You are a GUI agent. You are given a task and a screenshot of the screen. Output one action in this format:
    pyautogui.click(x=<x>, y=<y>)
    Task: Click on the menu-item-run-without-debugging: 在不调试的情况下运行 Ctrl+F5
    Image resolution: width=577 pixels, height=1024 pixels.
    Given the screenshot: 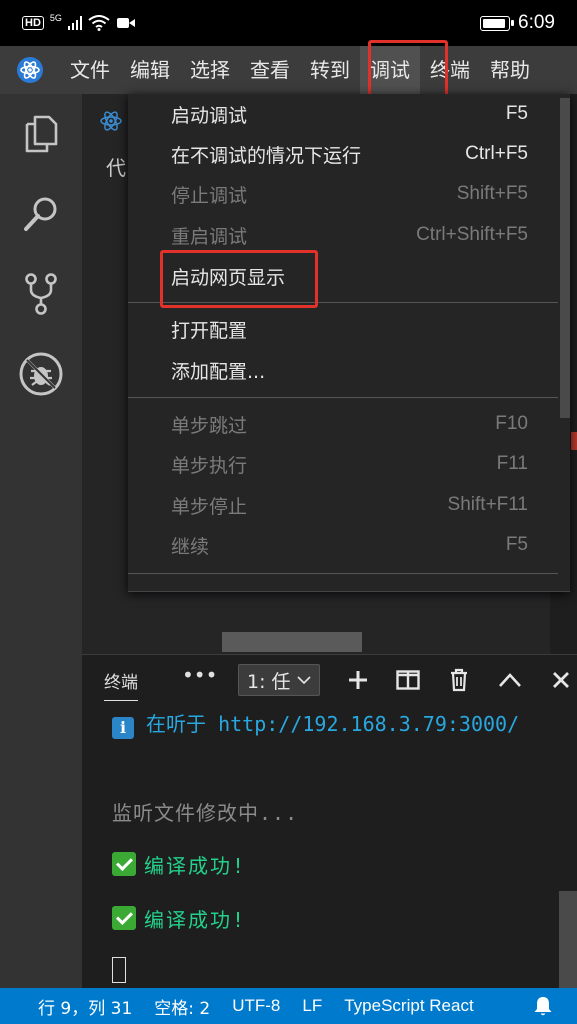 What is the action you would take?
    pyautogui.click(x=343, y=154)
    